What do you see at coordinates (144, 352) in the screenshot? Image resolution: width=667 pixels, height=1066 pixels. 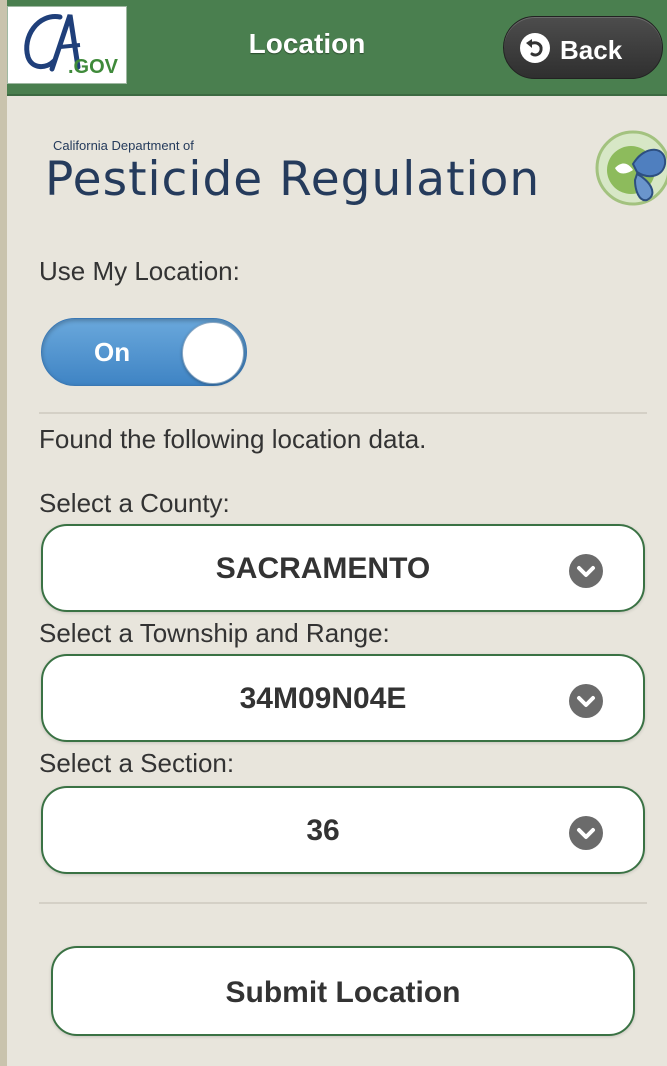 I see `use-location-toggle: On` at bounding box center [144, 352].